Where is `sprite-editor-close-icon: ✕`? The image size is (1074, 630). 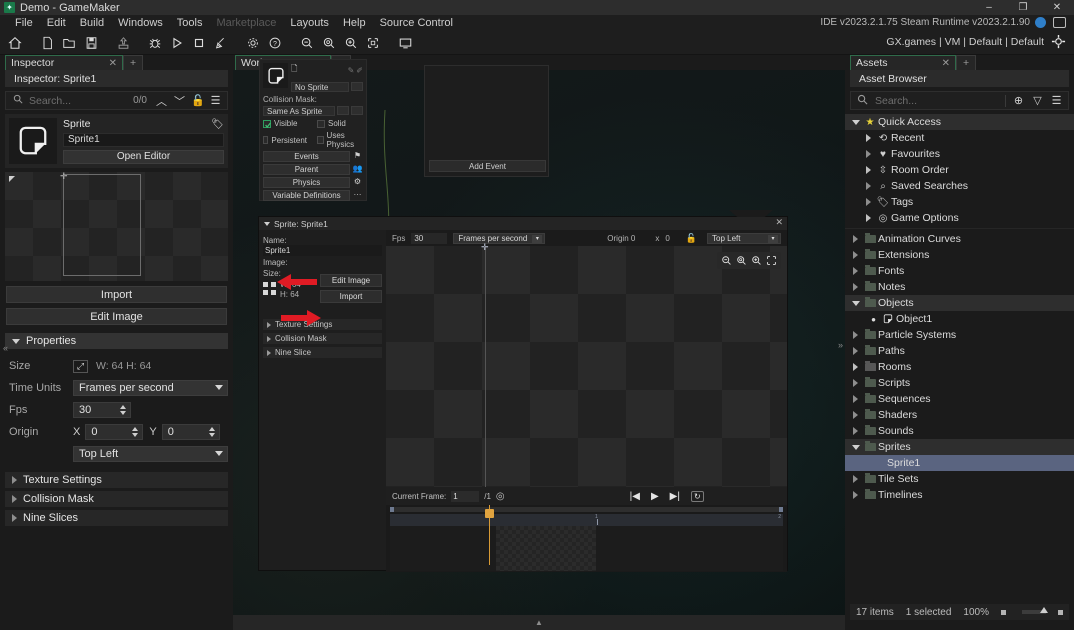
sprite-editor-close-icon: ✕ is located at coordinates (779, 222).